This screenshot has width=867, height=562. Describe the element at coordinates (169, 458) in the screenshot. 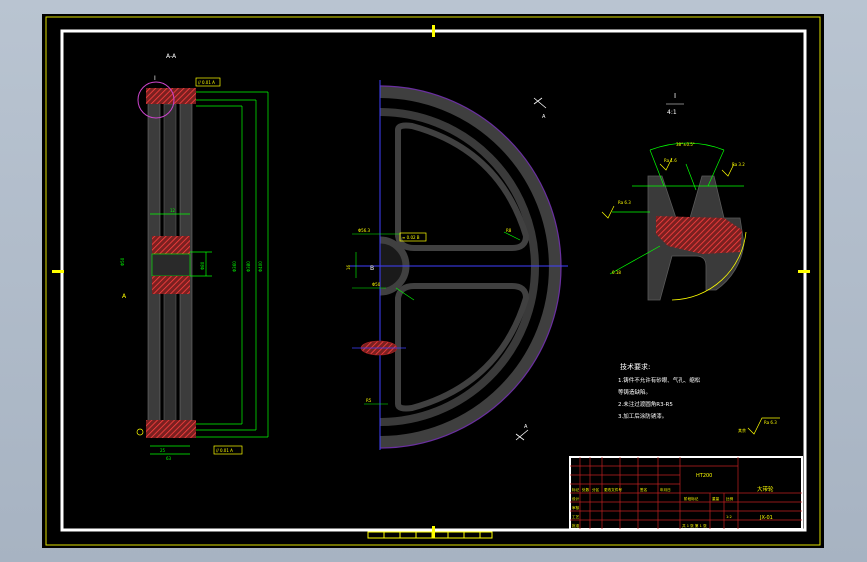

I see `svg-text: 63` at that location.